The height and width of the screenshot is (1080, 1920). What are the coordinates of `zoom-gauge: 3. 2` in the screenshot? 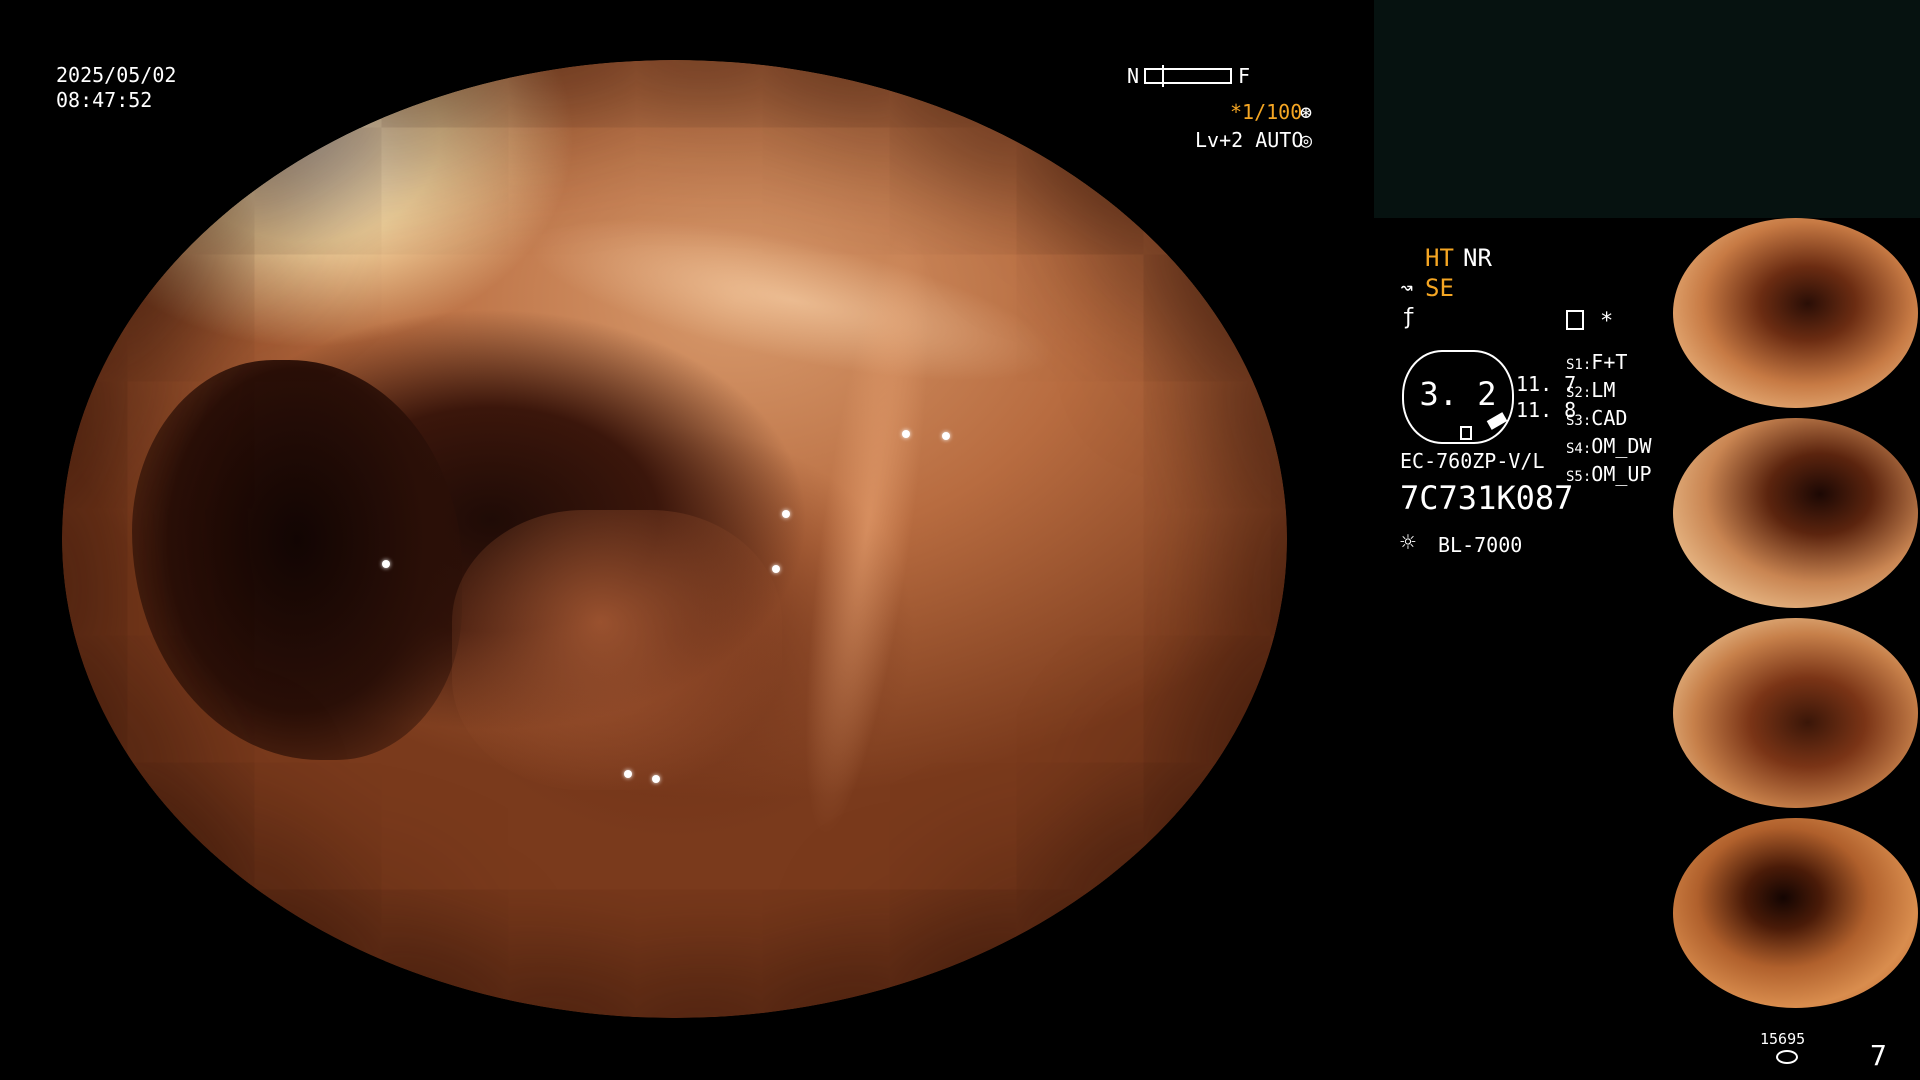 It's located at (1458, 397).